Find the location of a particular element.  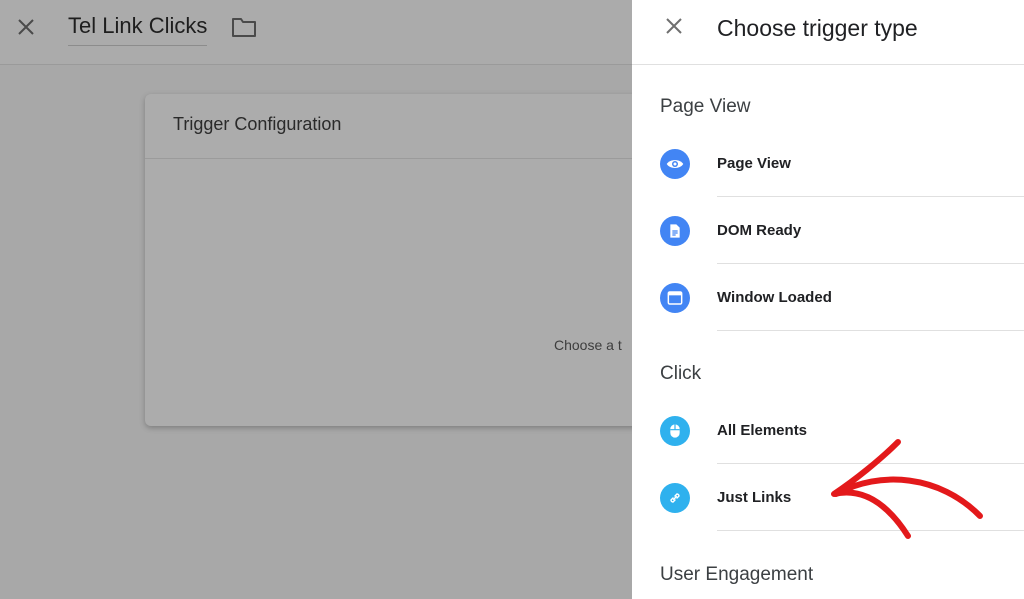

link-icon is located at coordinates (675, 498).